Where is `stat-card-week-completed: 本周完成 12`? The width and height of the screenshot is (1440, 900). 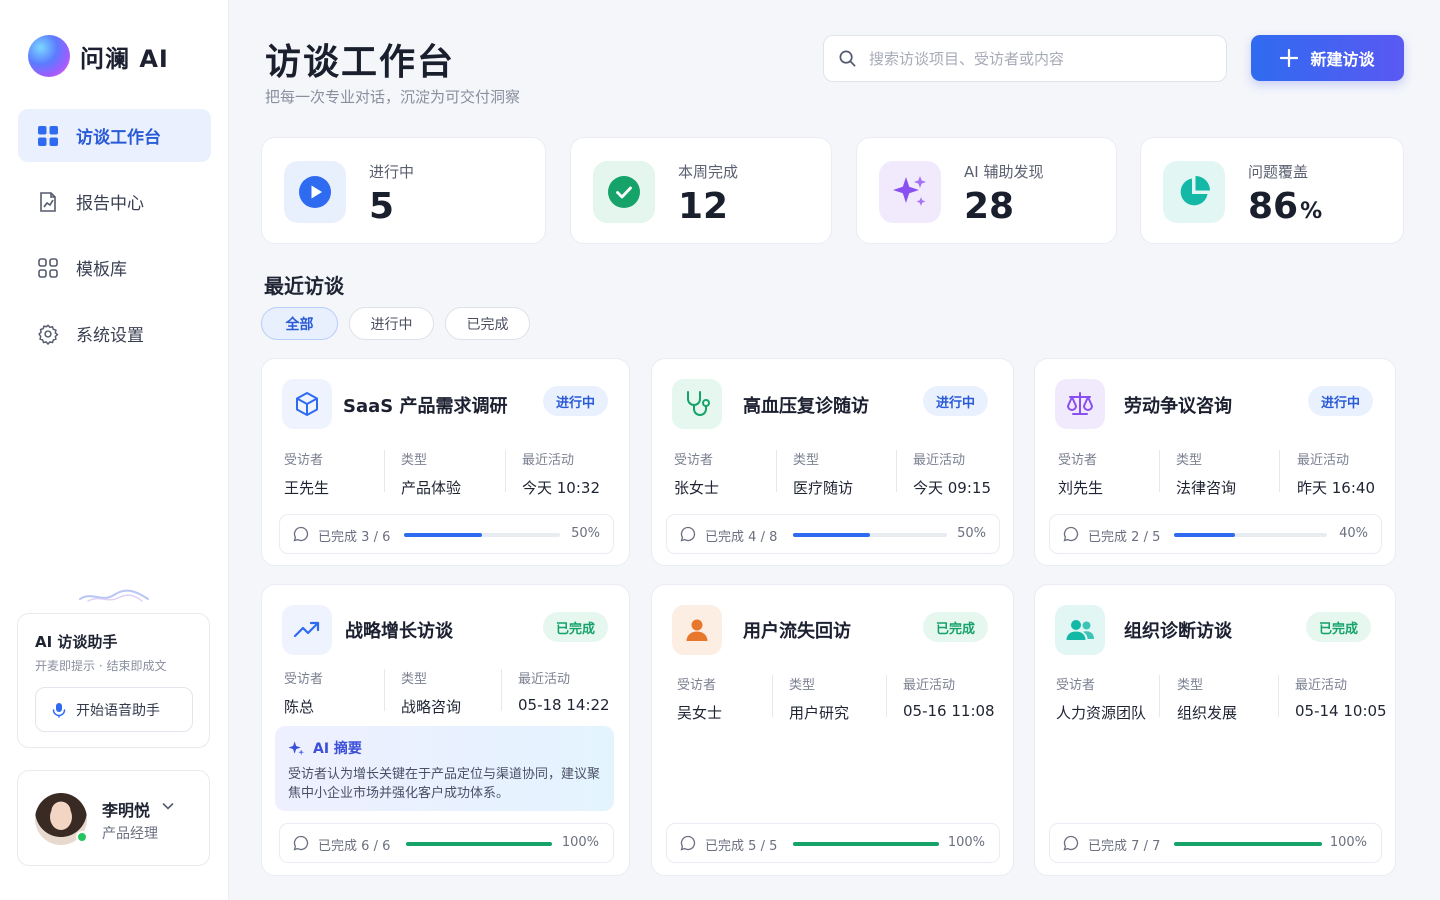 stat-card-week-completed: 本周完成 12 is located at coordinates (701, 190).